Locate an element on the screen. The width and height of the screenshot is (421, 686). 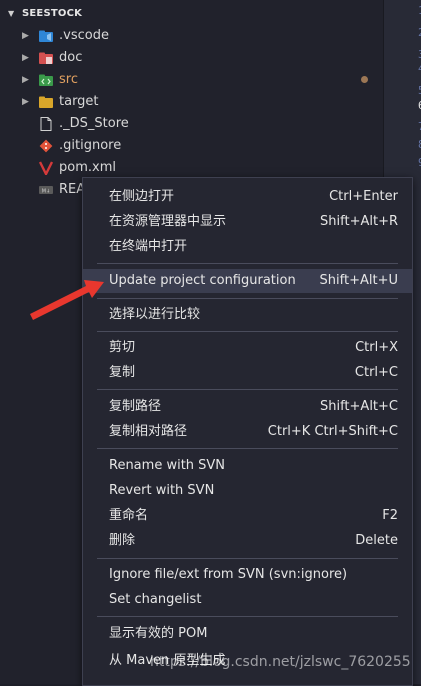
watermark: https://blog.csdn.net/jzlswc_7620255 is located at coordinates (280, 662).